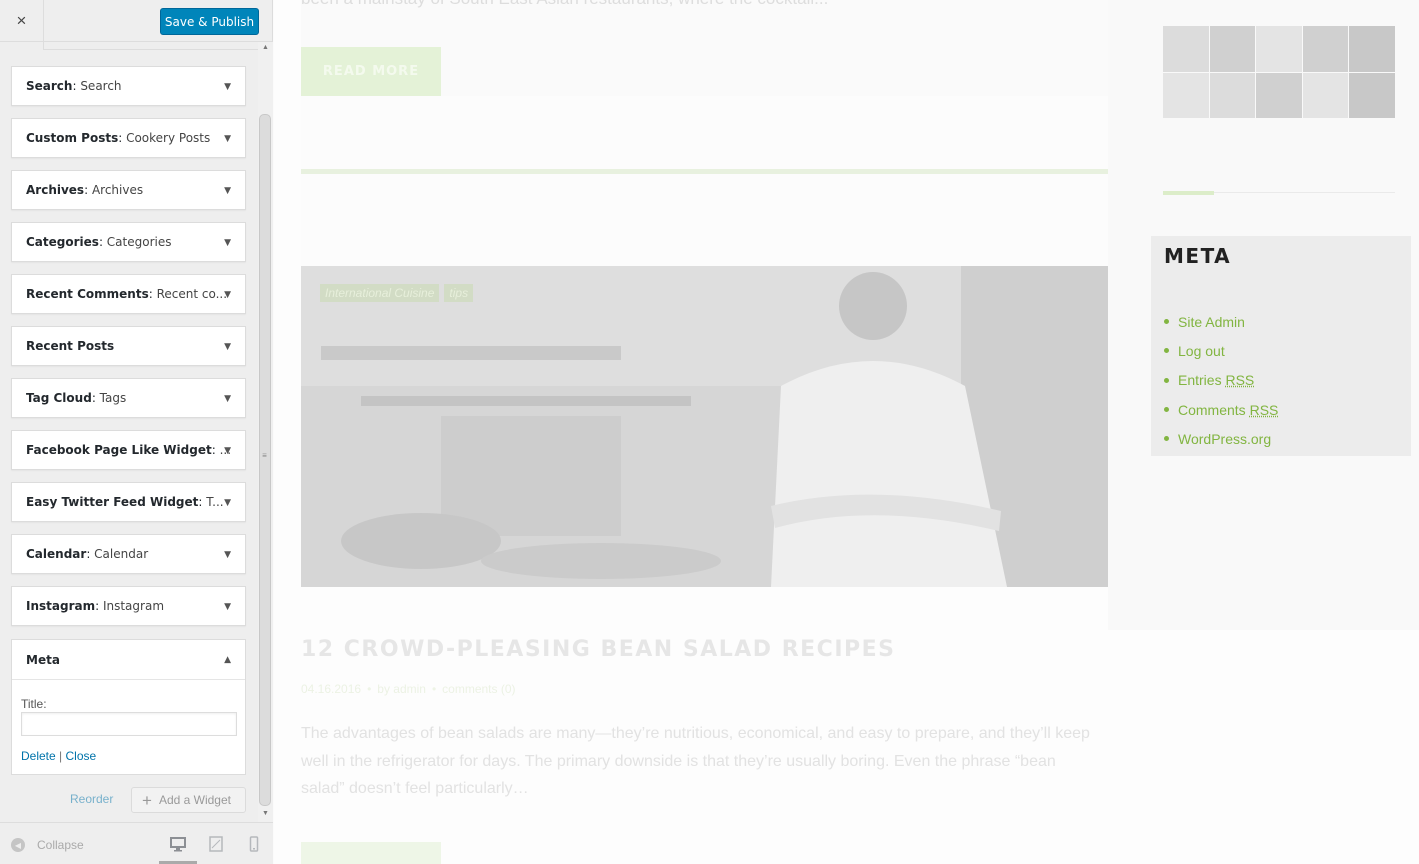 The height and width of the screenshot is (864, 1419). What do you see at coordinates (101, 86) in the screenshot?
I see `widget-title: Search` at bounding box center [101, 86].